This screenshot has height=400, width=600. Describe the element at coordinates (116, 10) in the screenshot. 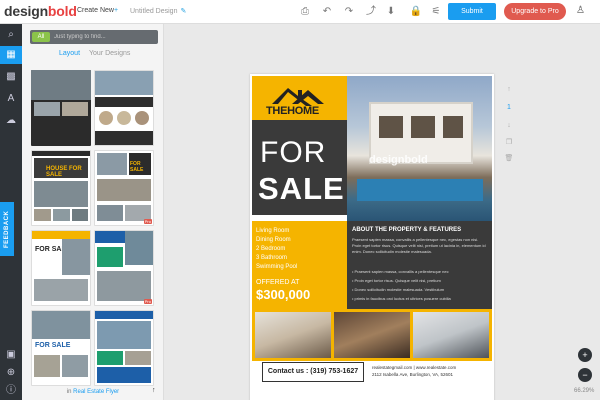

I see `plus-icon: +` at that location.